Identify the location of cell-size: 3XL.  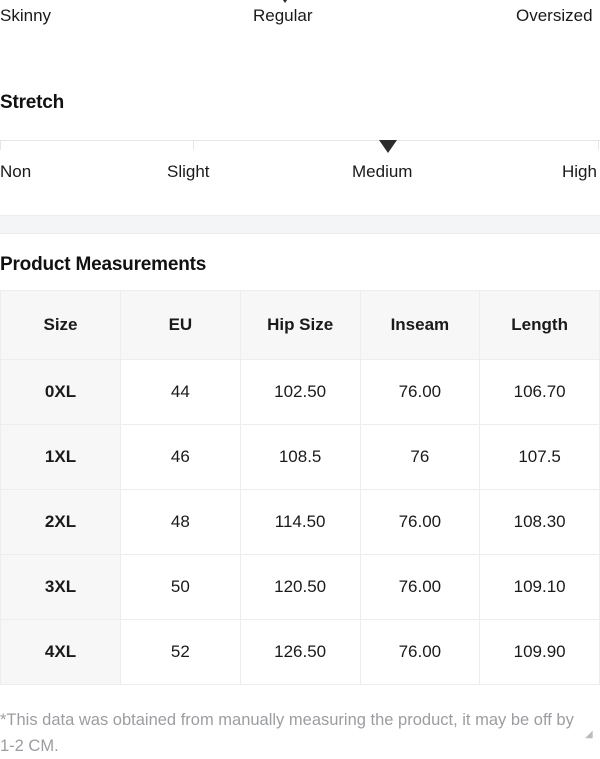
(60, 587).